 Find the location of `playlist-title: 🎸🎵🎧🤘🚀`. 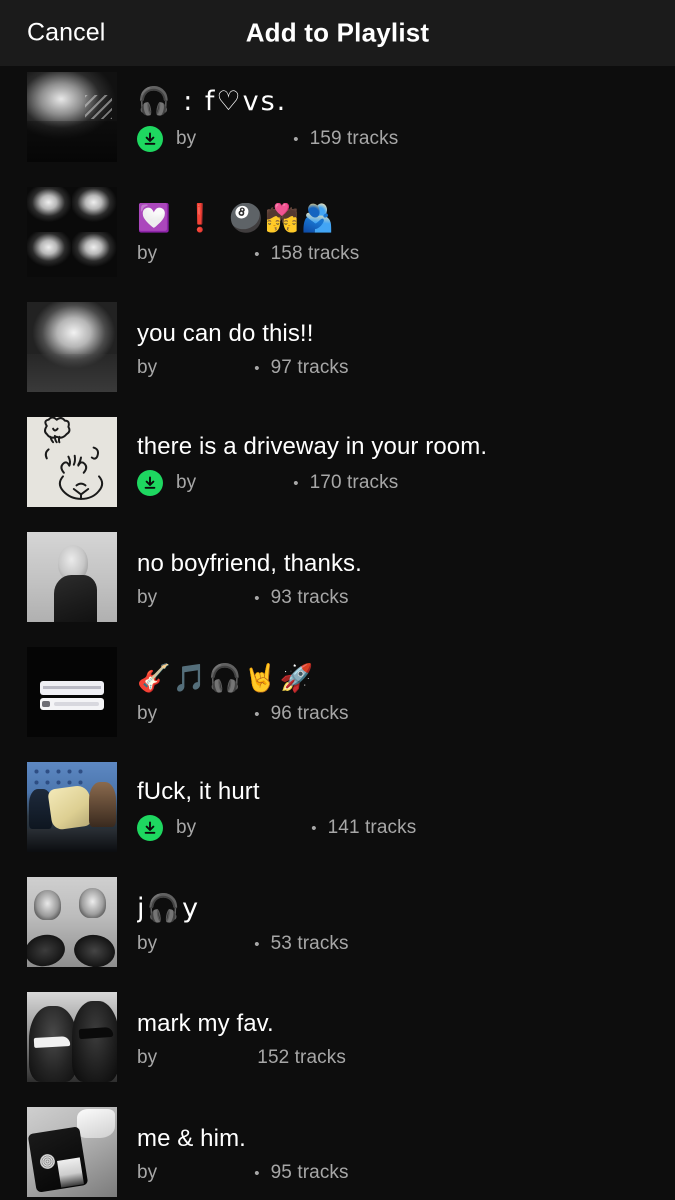

playlist-title: 🎸🎵🎧🤘🚀 is located at coordinates (226, 678).